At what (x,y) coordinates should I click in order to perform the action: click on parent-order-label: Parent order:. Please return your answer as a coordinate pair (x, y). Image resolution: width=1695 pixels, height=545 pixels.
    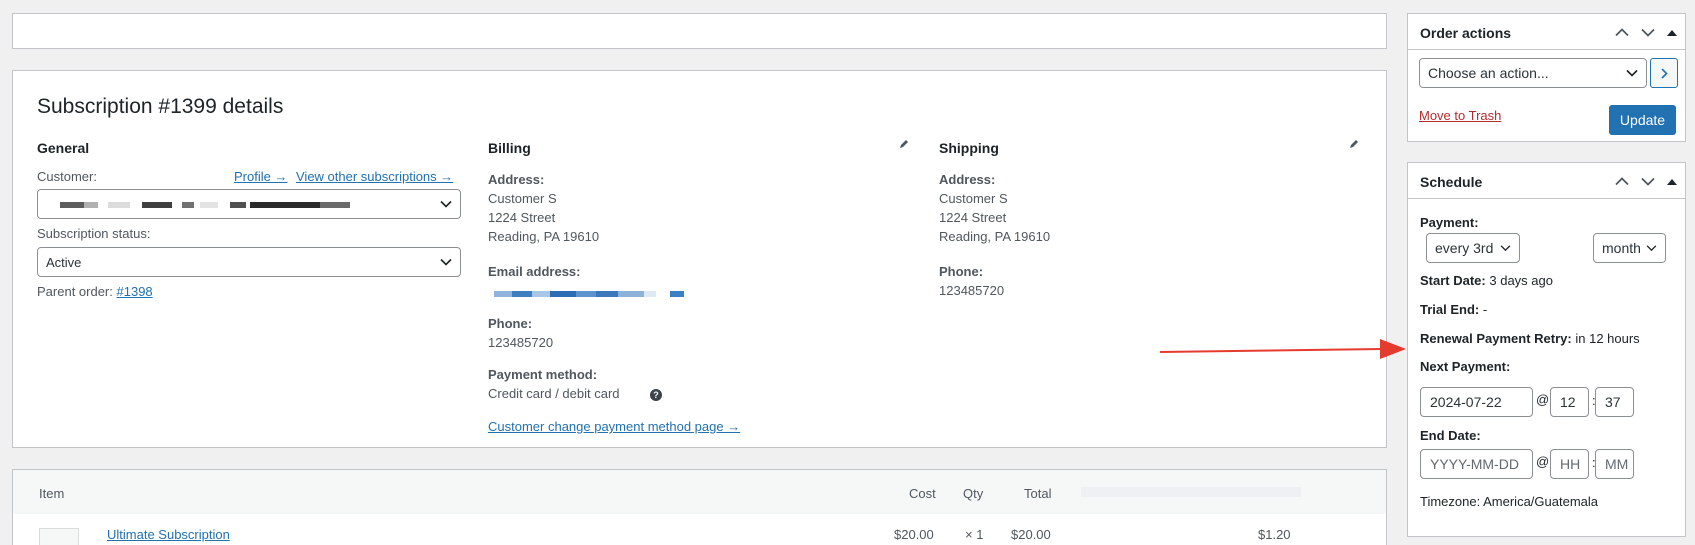
    Looking at the image, I should click on (75, 291).